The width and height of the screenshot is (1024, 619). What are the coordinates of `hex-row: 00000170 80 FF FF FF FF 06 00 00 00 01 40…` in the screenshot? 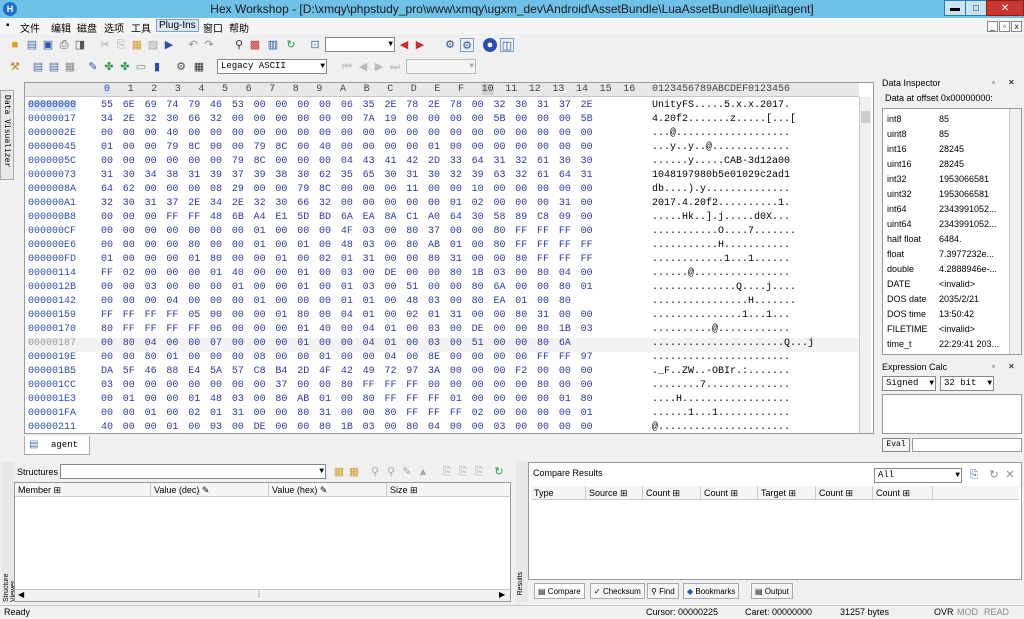 It's located at (442, 331).